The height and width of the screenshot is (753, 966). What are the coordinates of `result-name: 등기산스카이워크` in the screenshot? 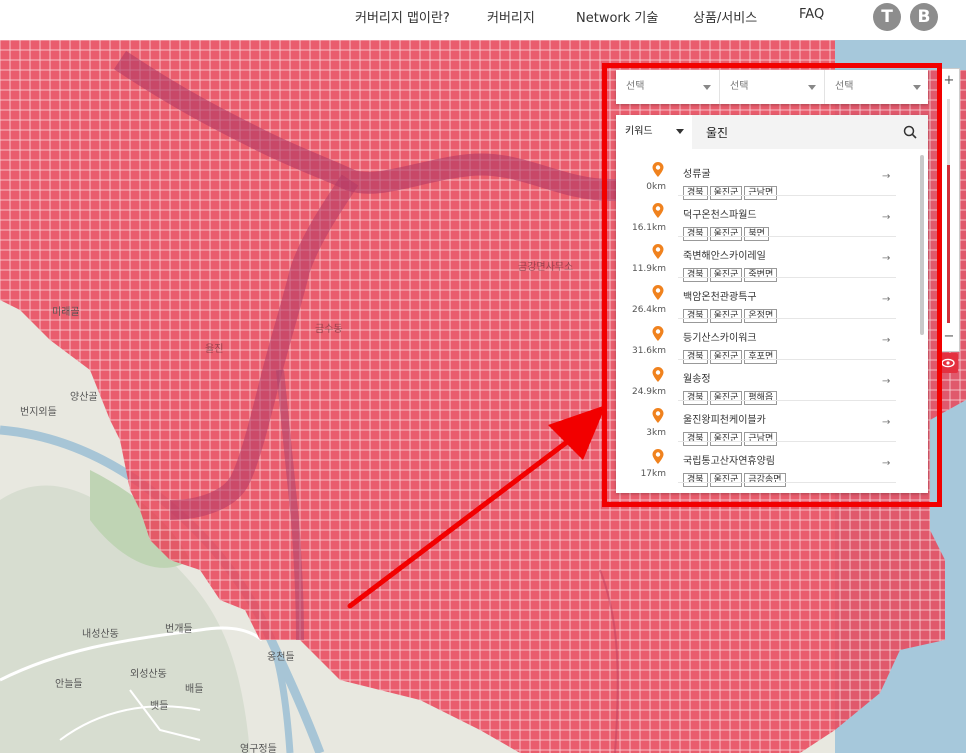 It's located at (720, 338).